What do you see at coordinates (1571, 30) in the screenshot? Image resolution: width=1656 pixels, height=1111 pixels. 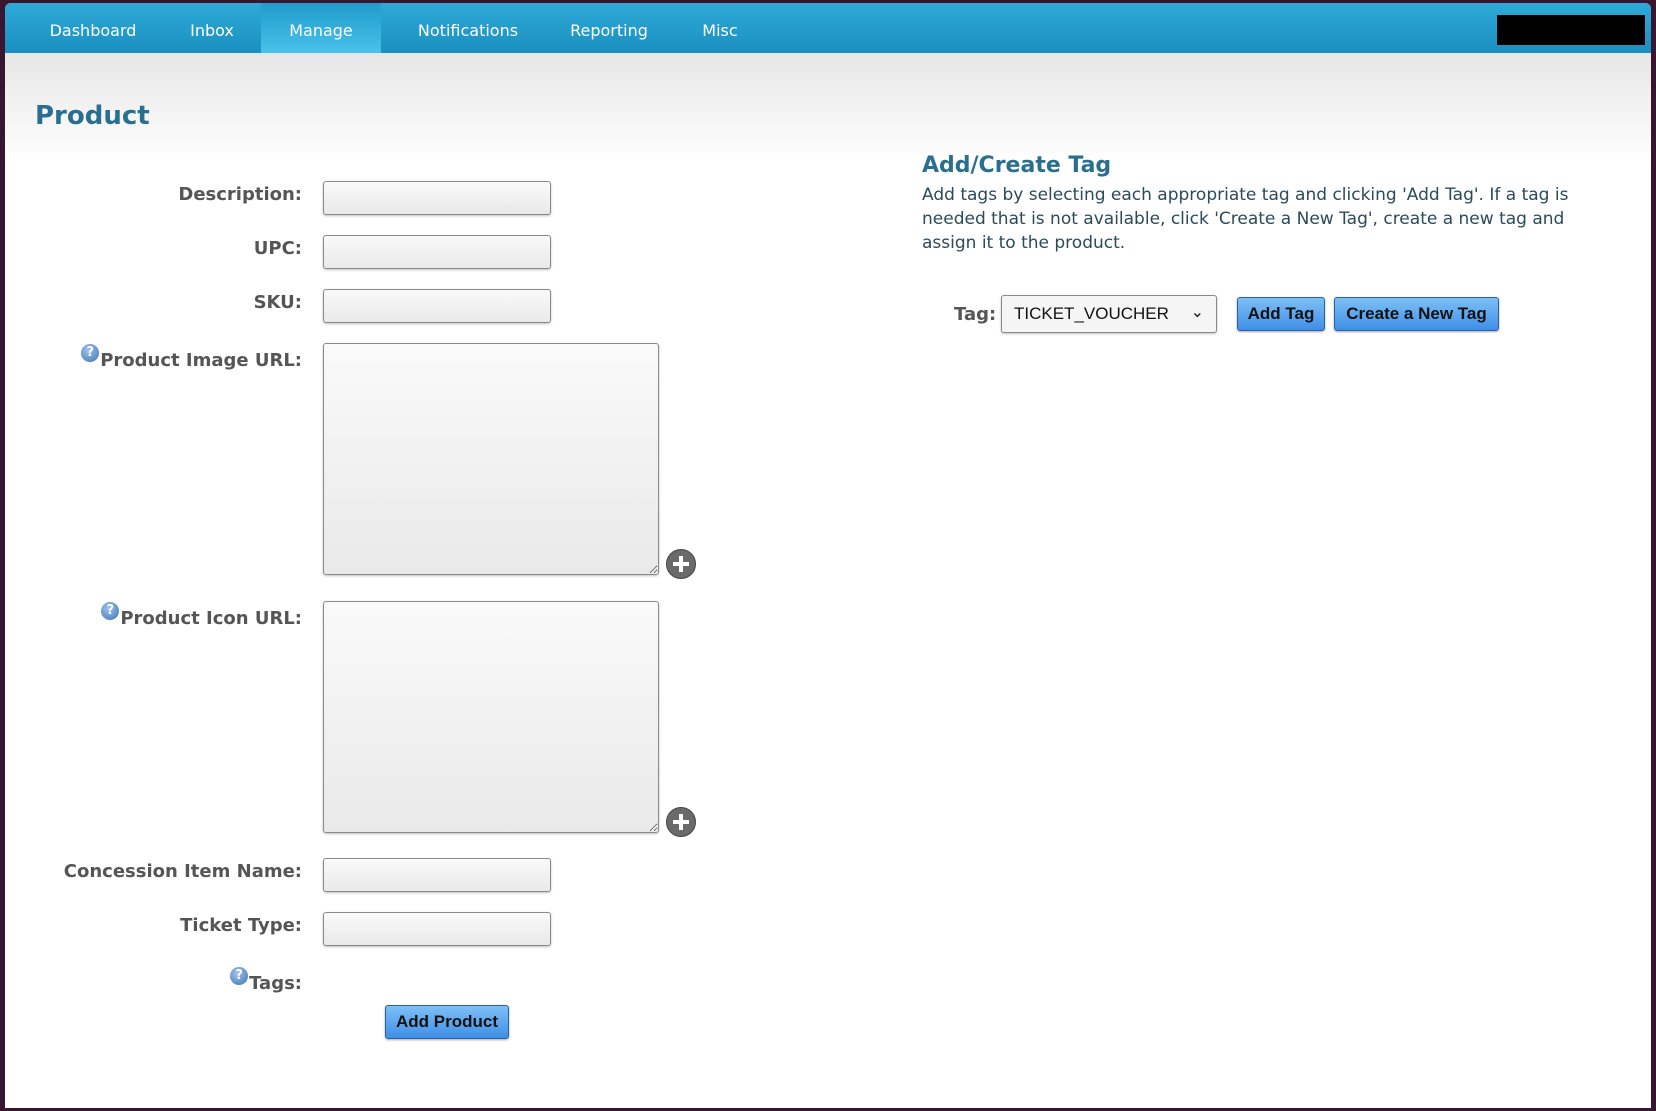 I see `user-menu` at bounding box center [1571, 30].